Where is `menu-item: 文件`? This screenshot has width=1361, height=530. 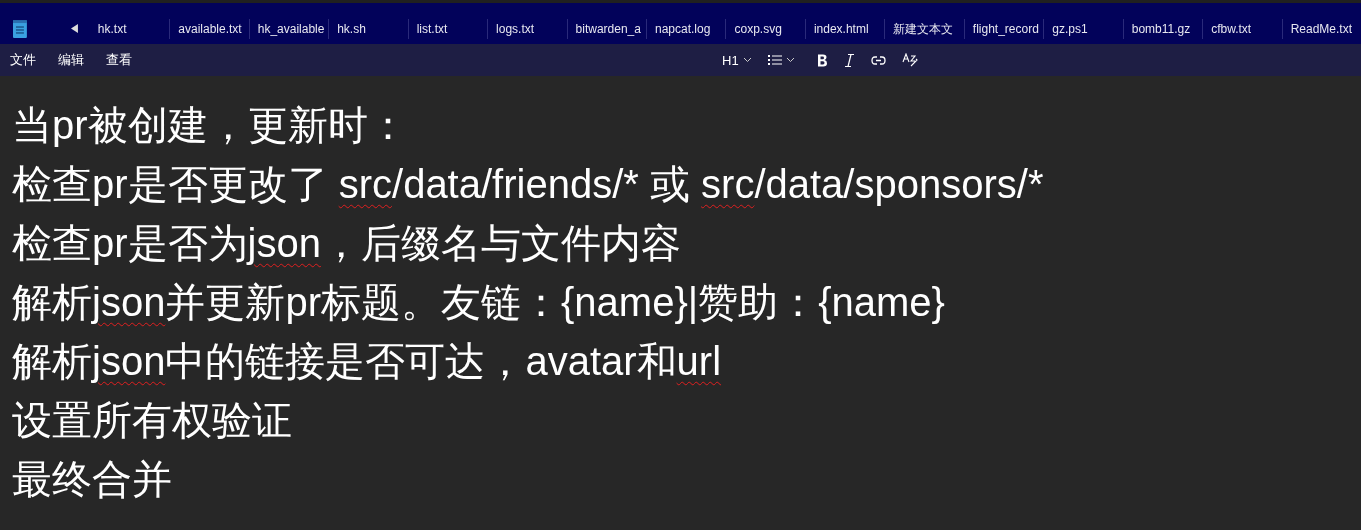 menu-item: 文件 is located at coordinates (23, 60).